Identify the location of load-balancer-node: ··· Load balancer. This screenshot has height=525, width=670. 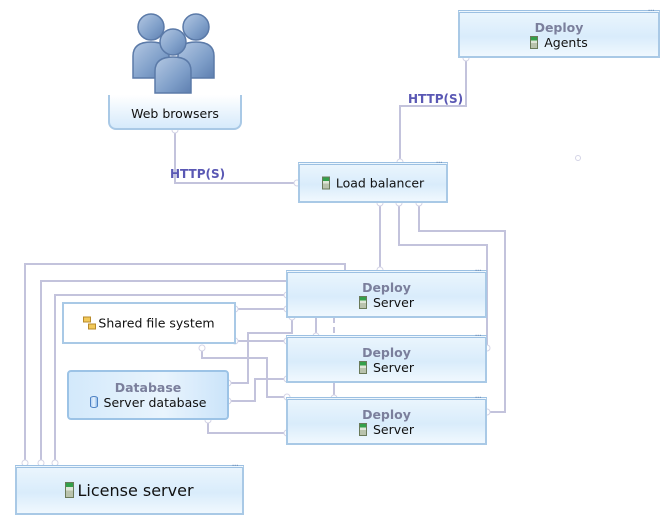
(373, 181).